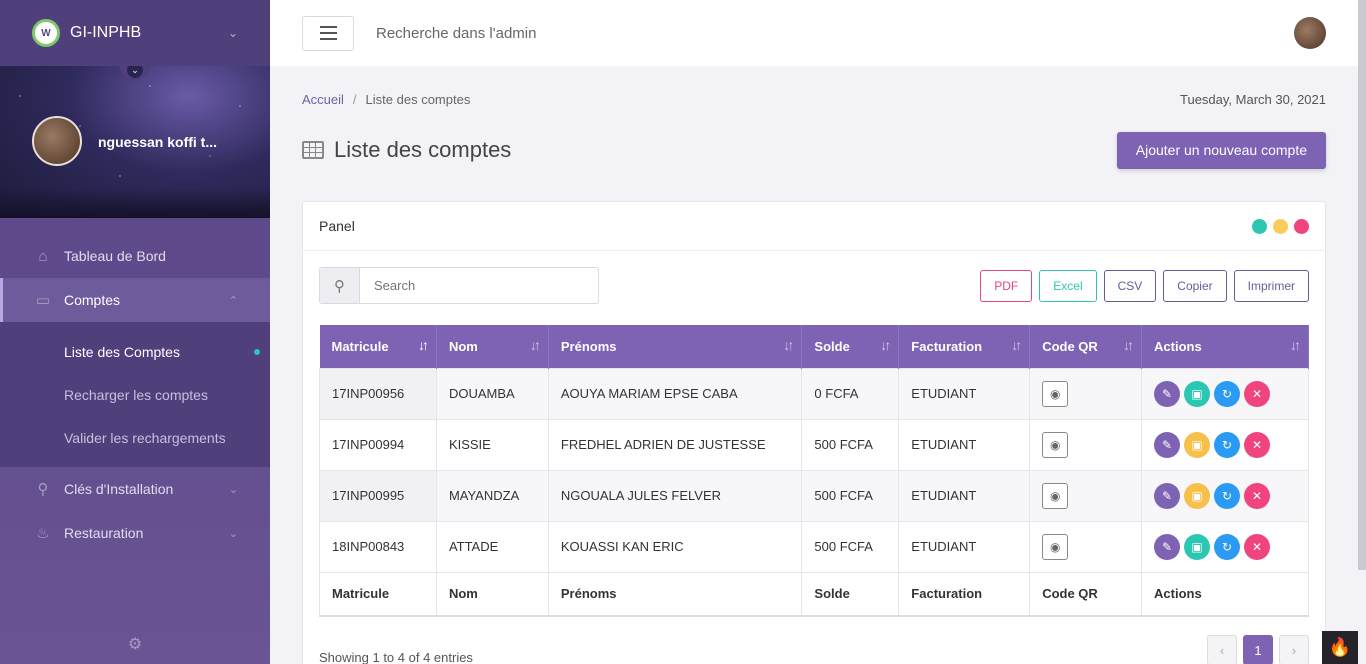 Image resolution: width=1366 pixels, height=664 pixels. I want to click on pagination-page-button: 1, so click(1258, 649).